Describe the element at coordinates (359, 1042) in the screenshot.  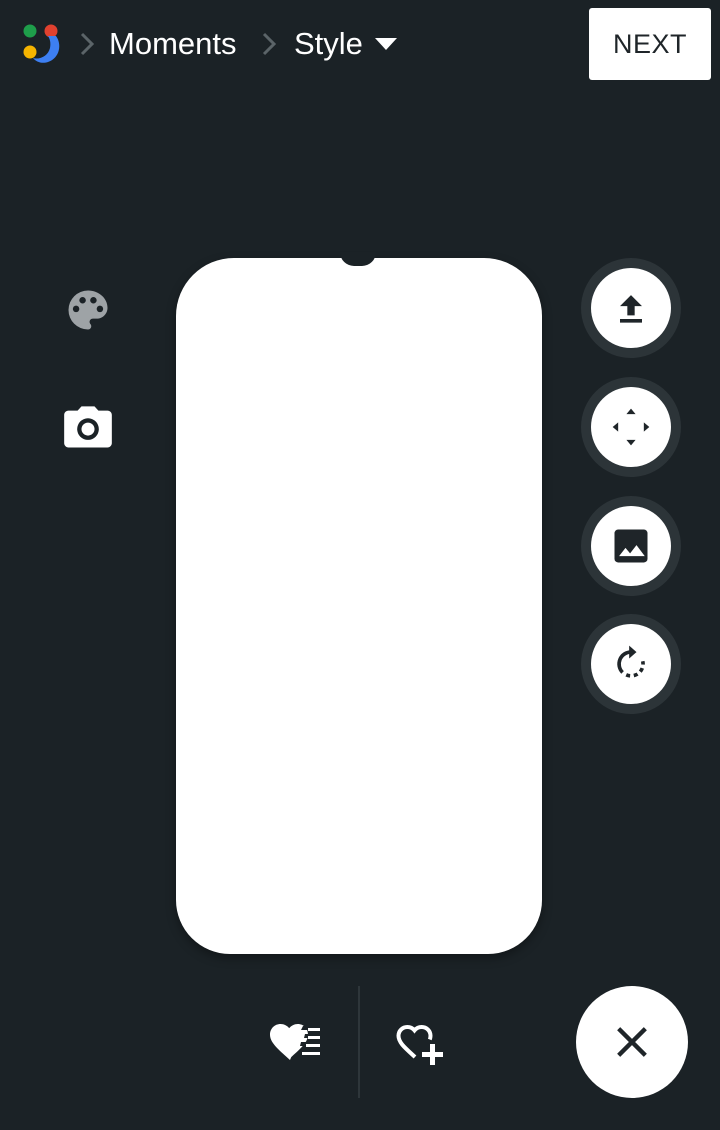
I see `bottom-divider` at that location.